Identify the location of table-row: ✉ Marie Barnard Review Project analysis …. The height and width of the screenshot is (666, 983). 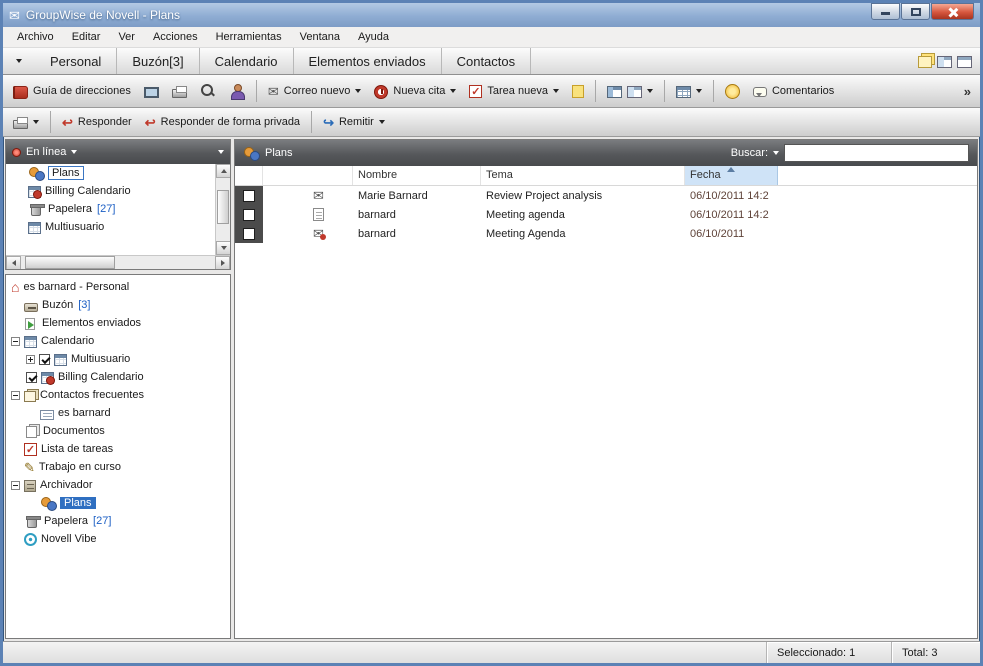
(606, 195).